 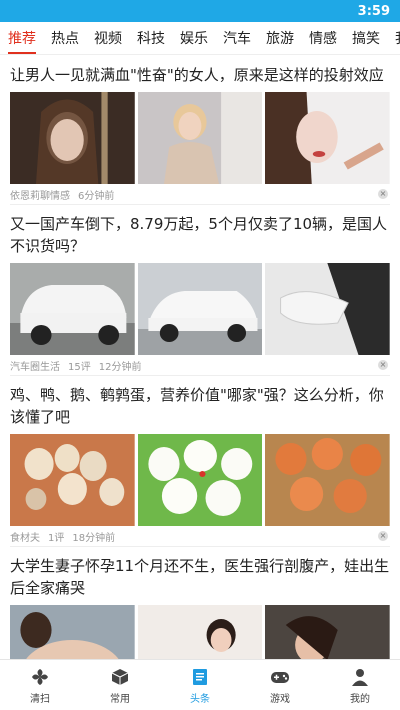 I want to click on nav-label: 清扫, so click(x=40, y=699).